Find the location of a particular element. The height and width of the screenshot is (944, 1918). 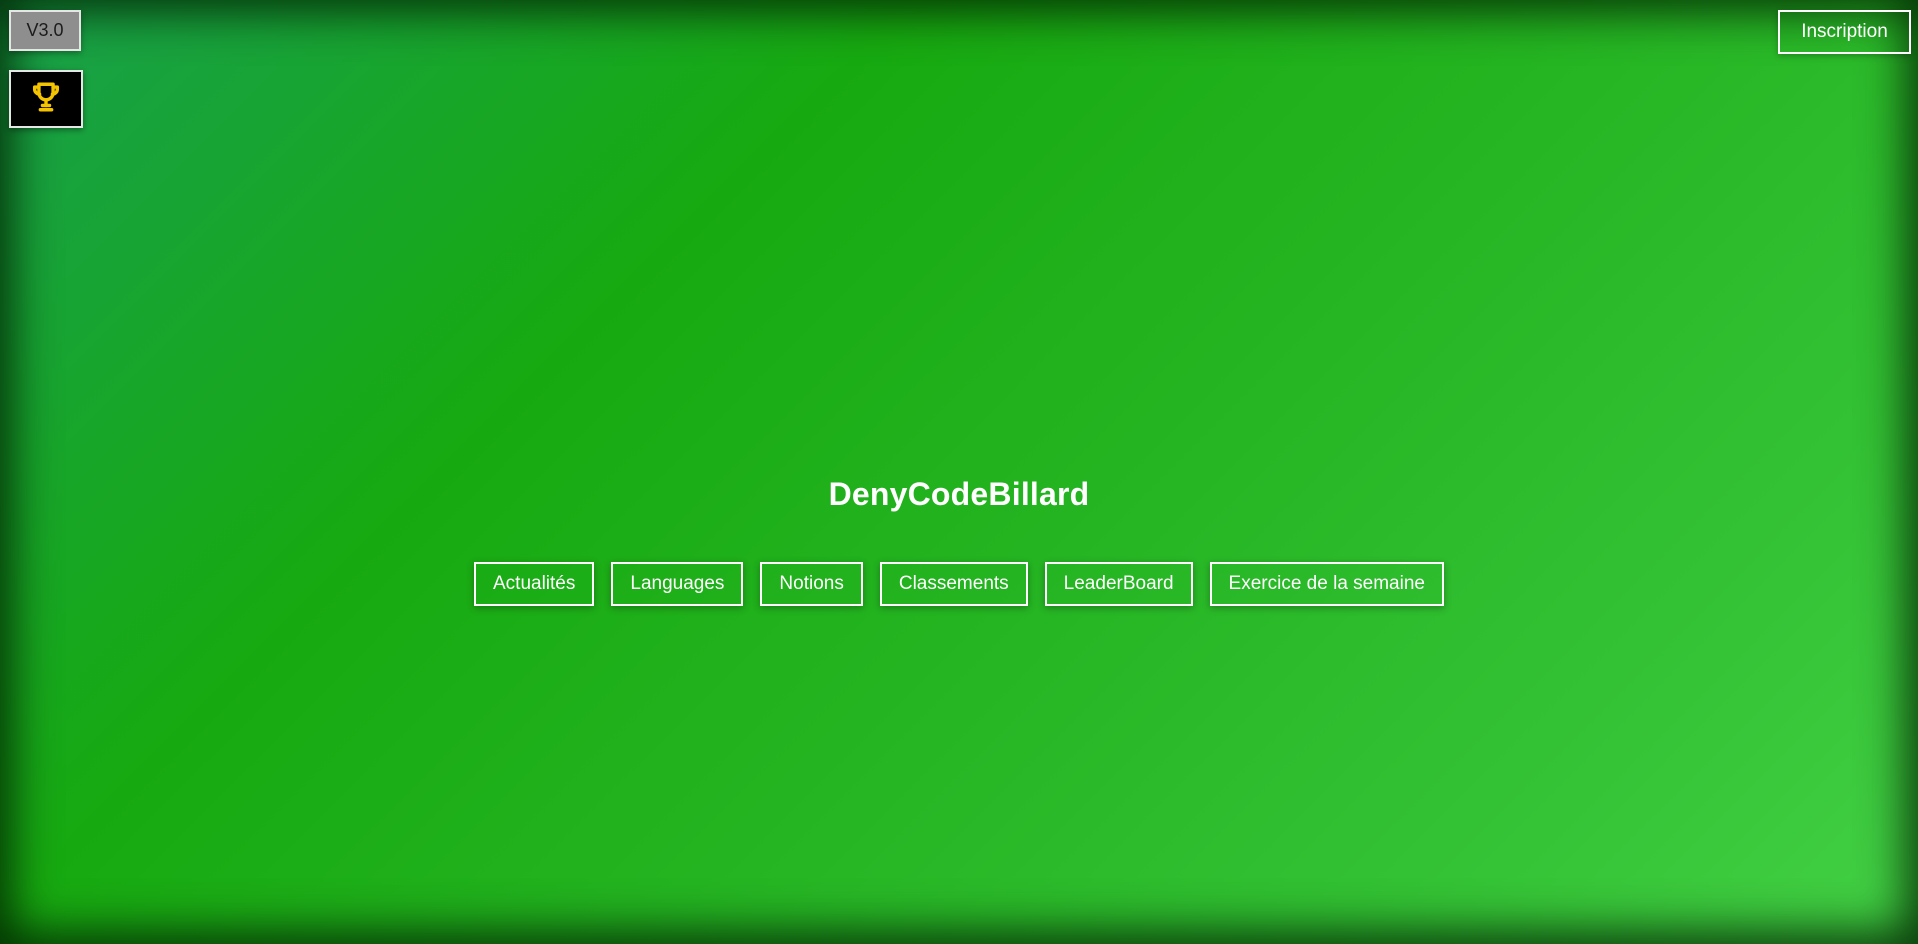

nav-languages-label: Languages is located at coordinates (677, 583).